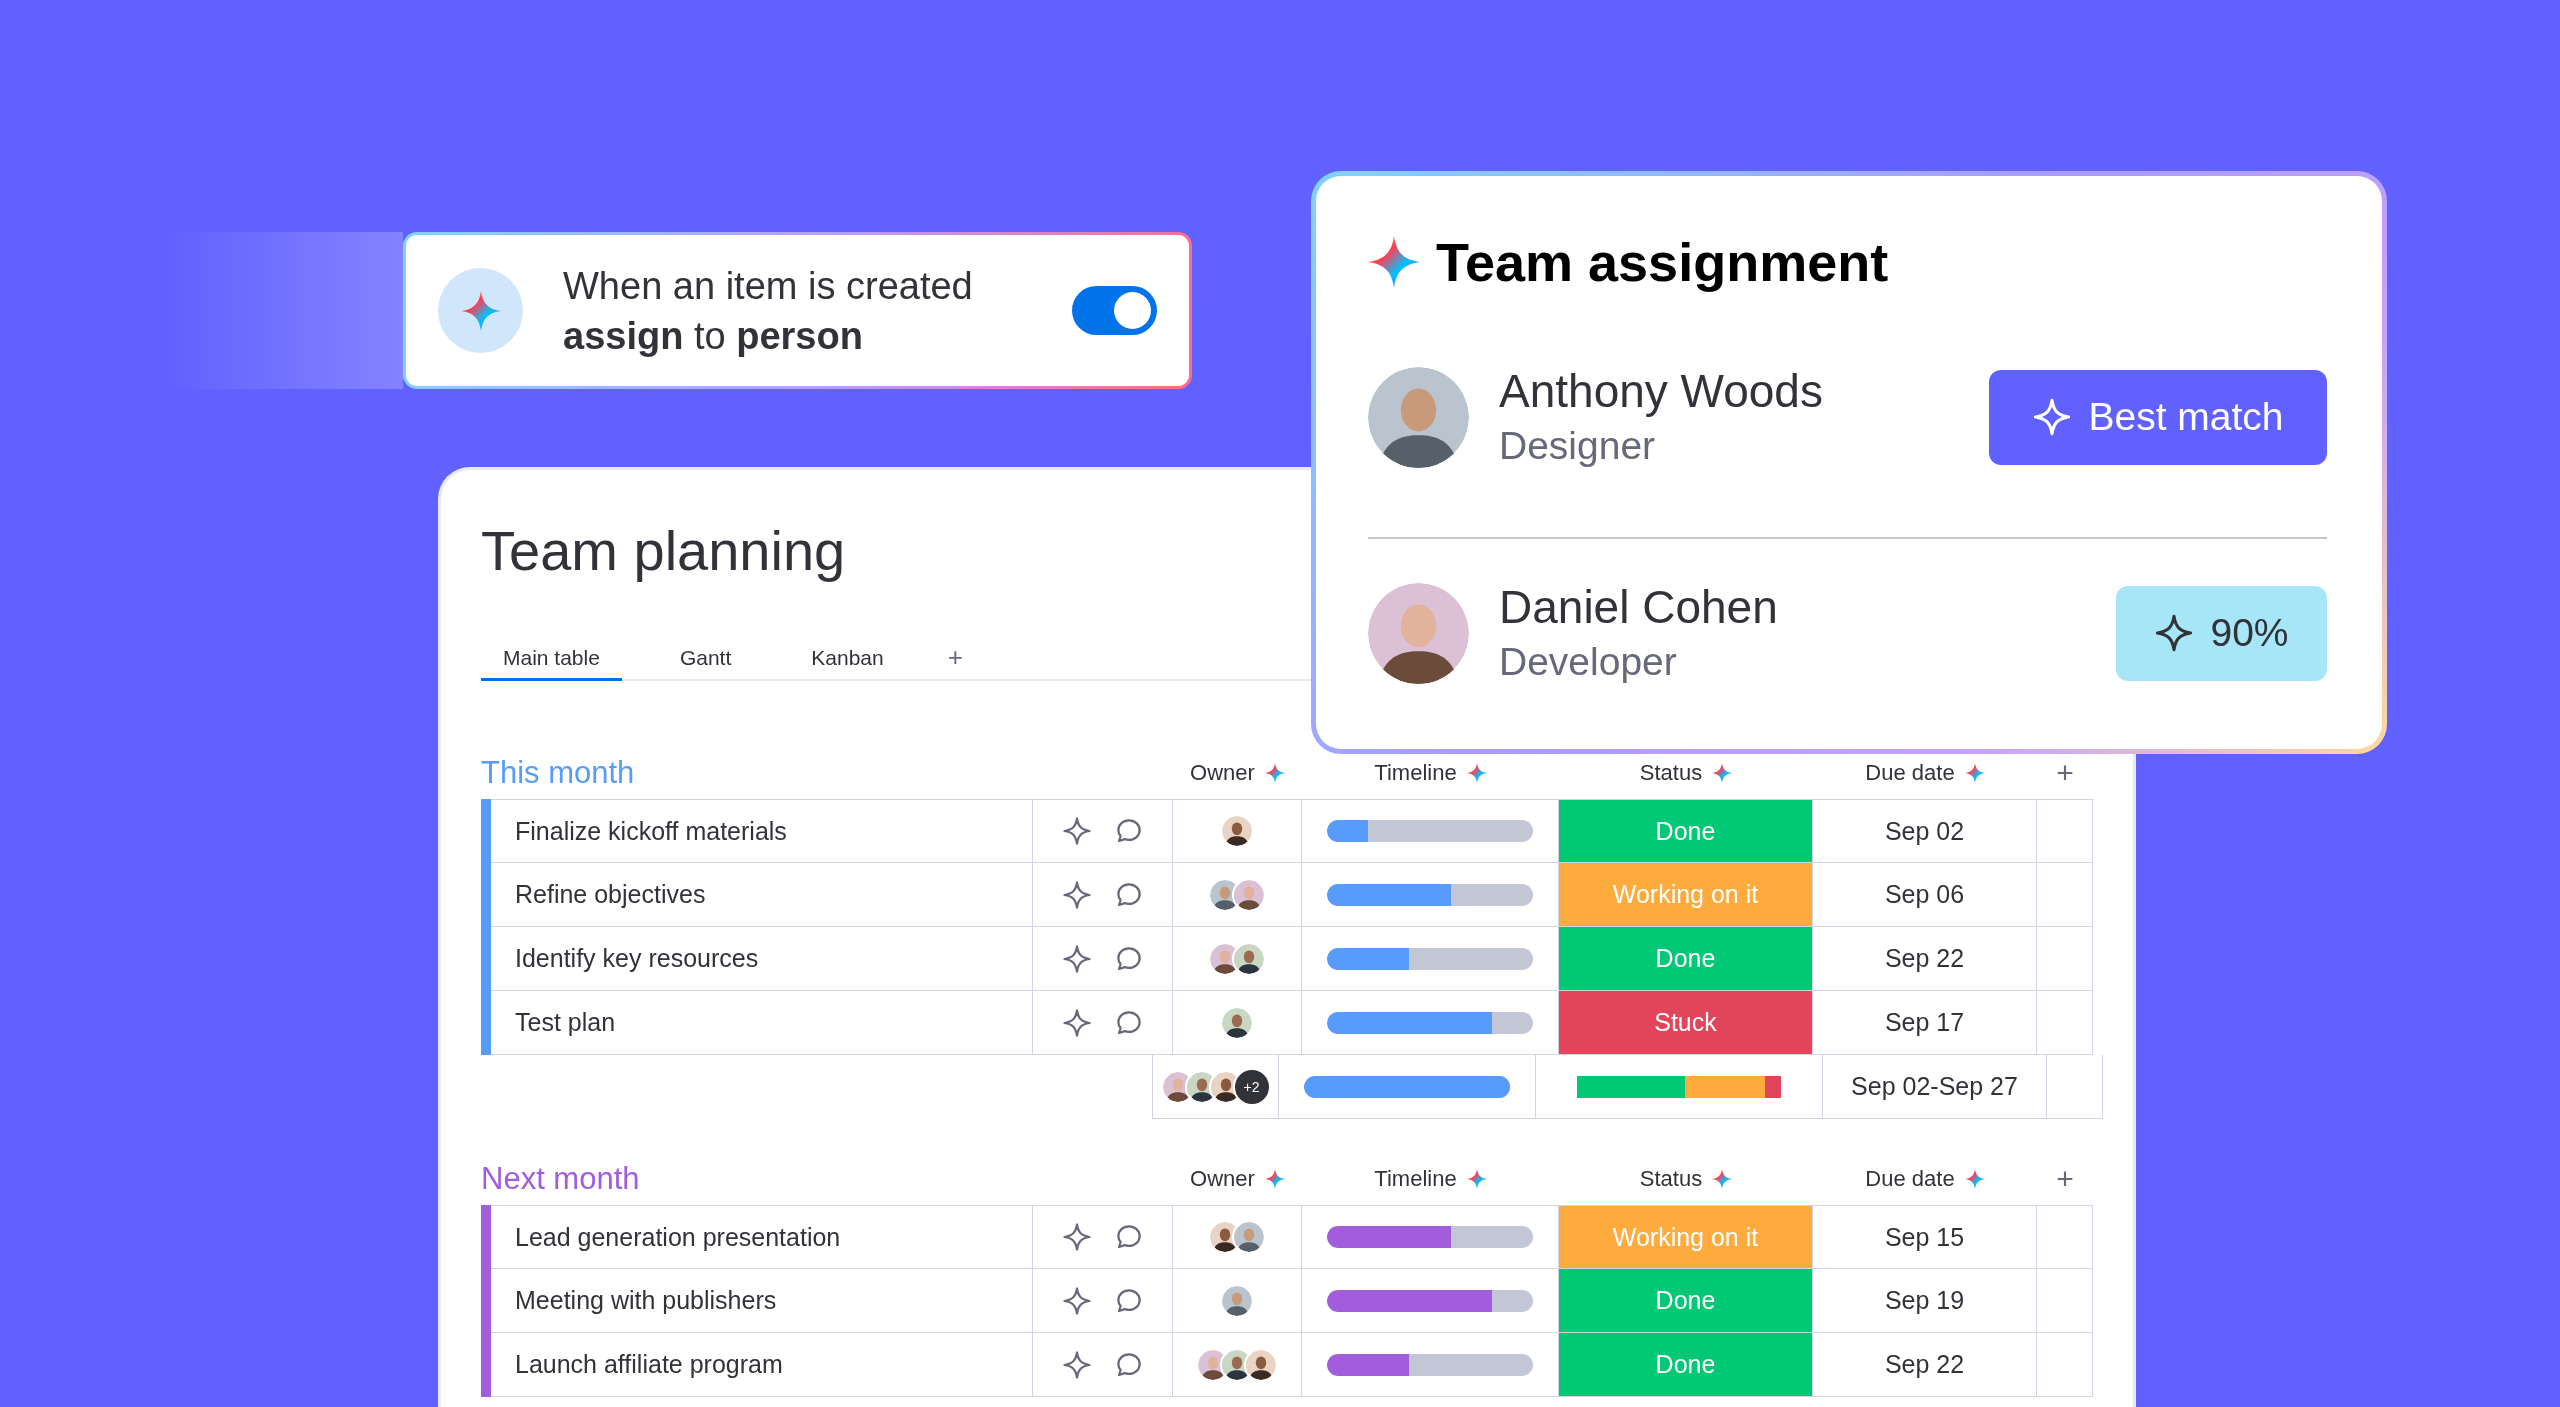  What do you see at coordinates (827, 1179) in the screenshot?
I see `group-title: Next month` at bounding box center [827, 1179].